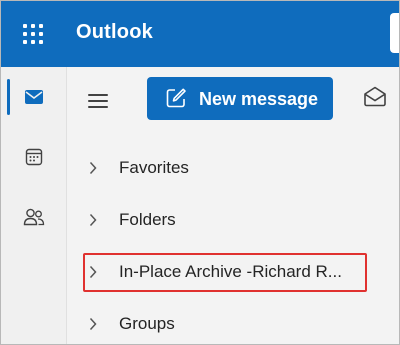 The width and height of the screenshot is (400, 345). I want to click on rail-item-people, so click(34, 217).